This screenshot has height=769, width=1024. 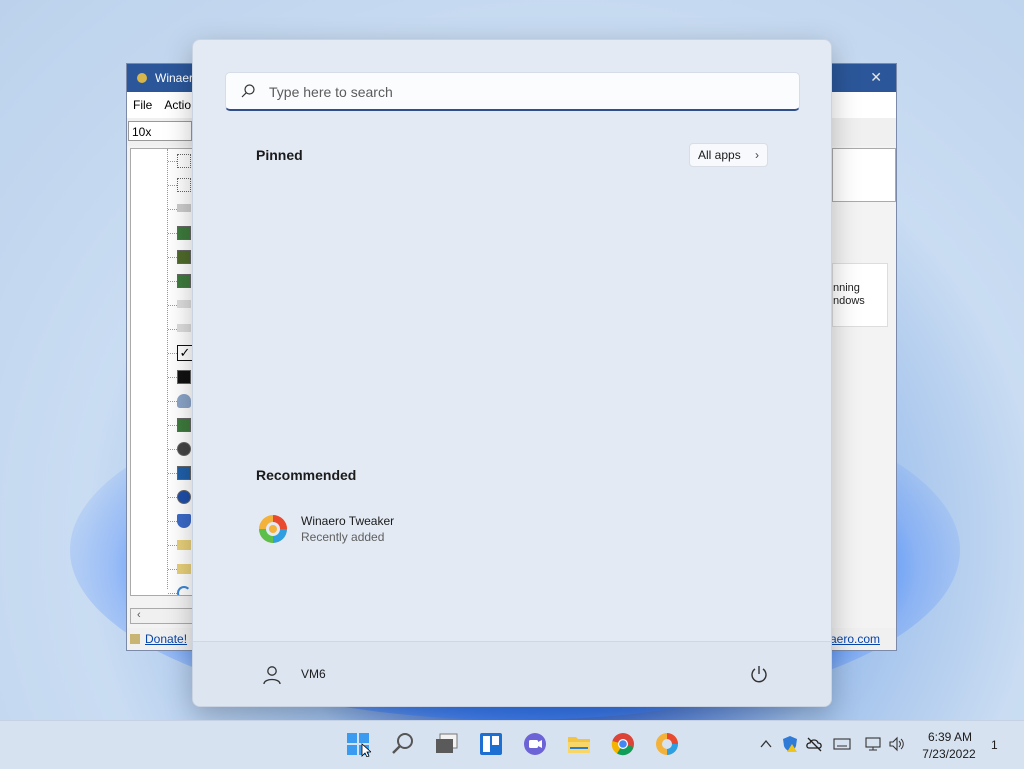 I want to click on all-apps-button: All apps ›, so click(x=728, y=155).